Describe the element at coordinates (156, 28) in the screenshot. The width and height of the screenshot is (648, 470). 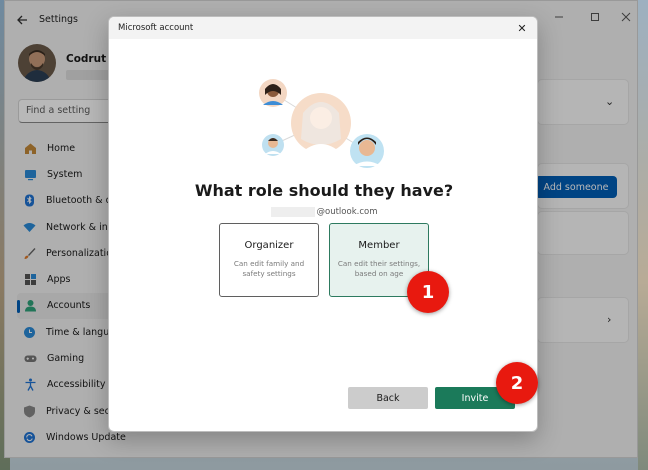
I see `dialog-title: Microsoft account` at that location.